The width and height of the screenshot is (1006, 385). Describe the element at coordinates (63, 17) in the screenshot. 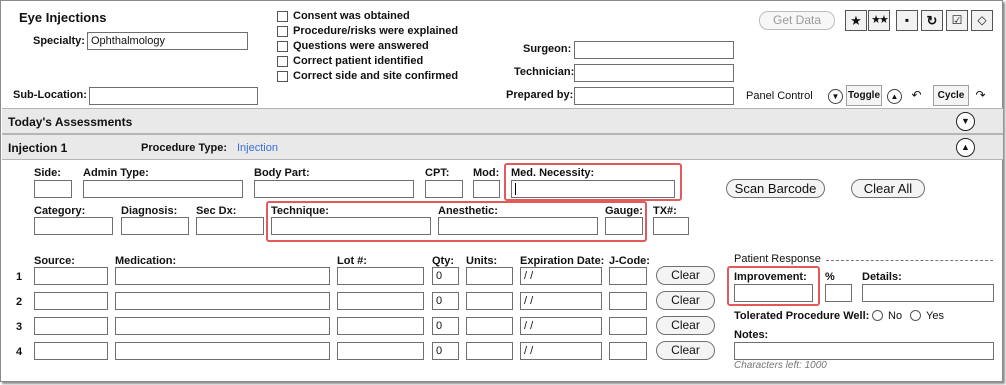

I see `panel-title: Eye Injections` at that location.